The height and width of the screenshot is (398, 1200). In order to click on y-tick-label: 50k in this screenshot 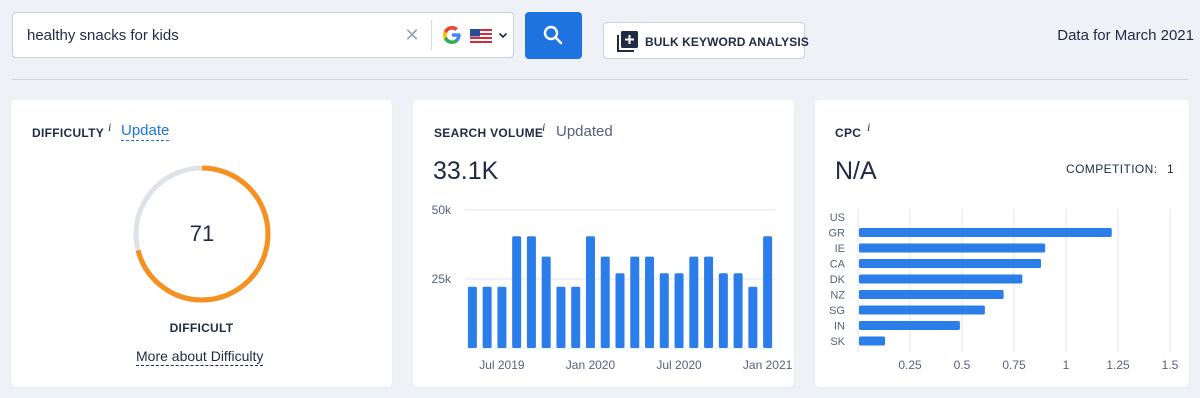, I will do `click(442, 210)`.